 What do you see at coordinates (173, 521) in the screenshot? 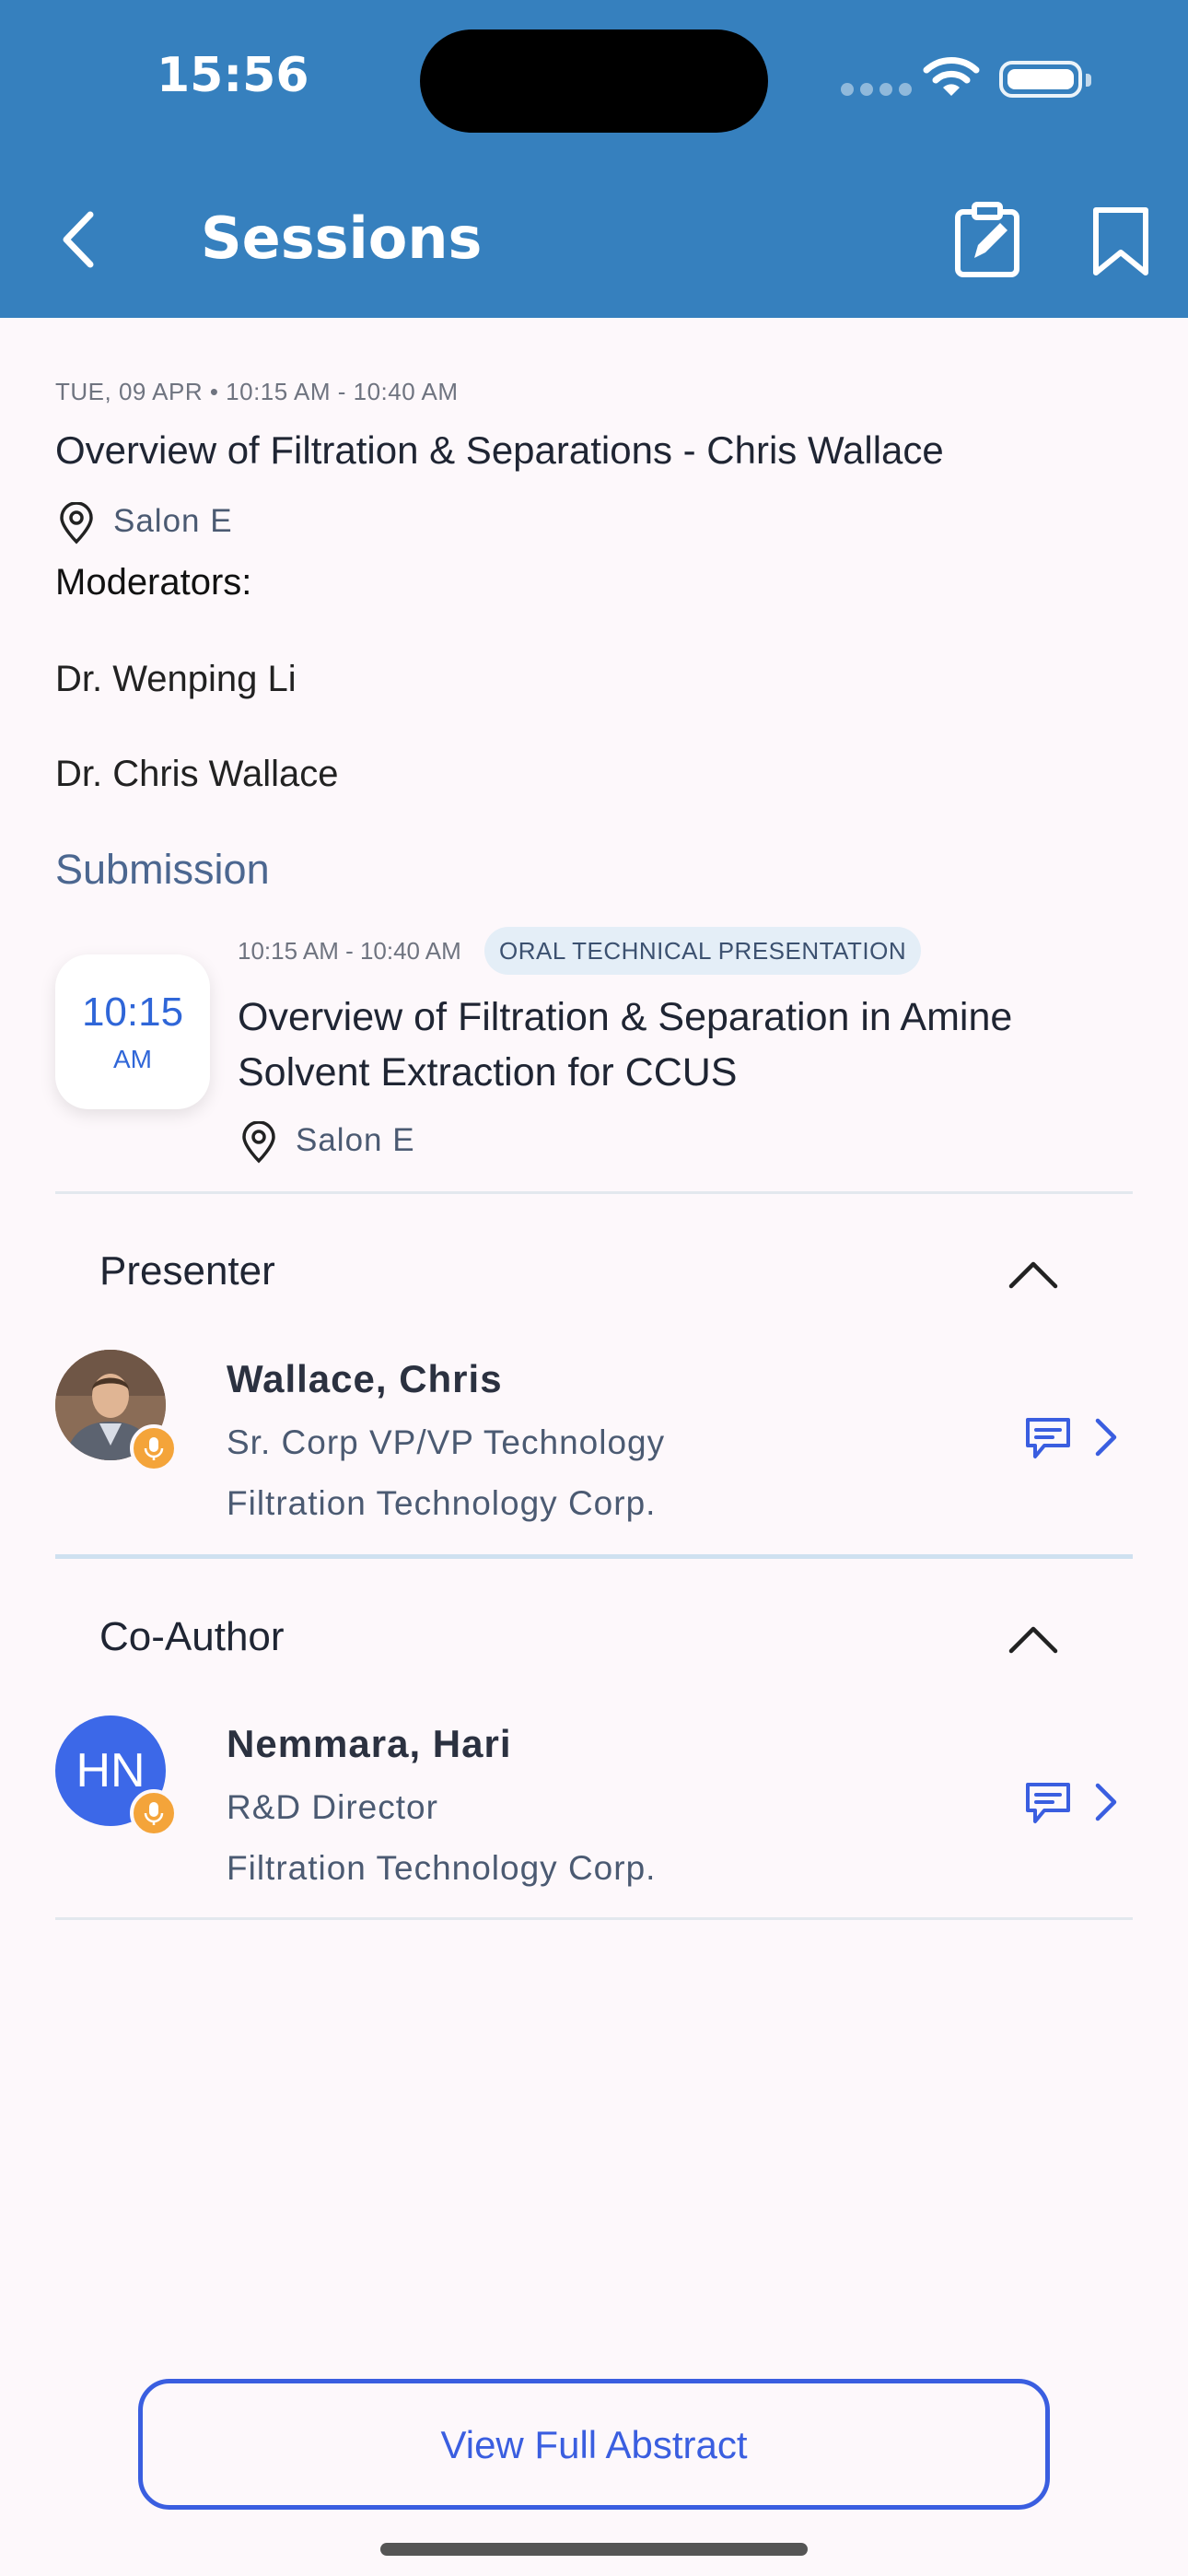
I see `session-location: Salon E` at bounding box center [173, 521].